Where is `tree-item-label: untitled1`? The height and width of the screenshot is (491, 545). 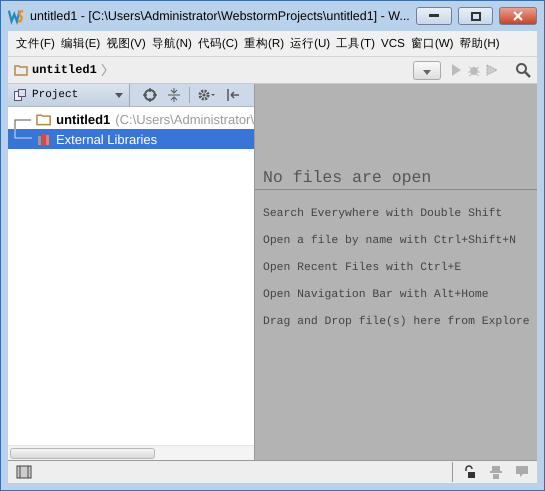
tree-item-label: untitled1 is located at coordinates (83, 119).